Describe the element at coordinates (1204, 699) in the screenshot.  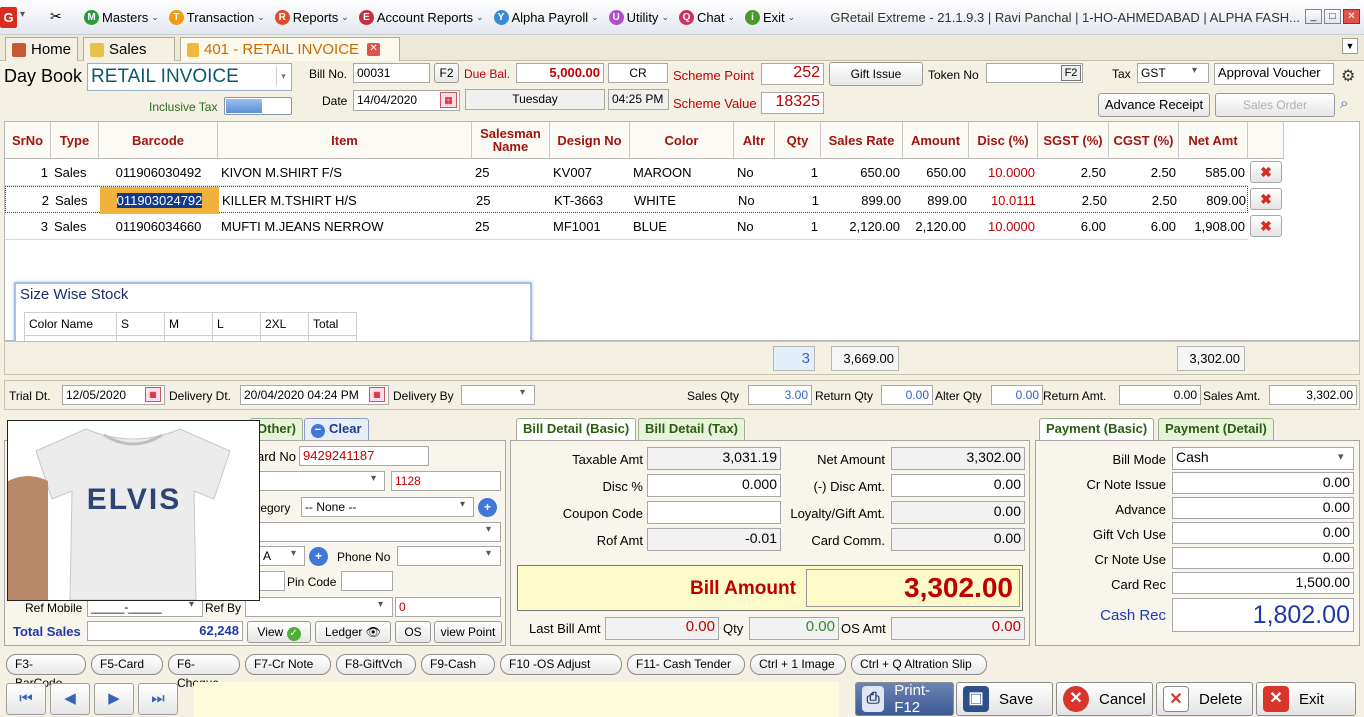
I see `delete-button: ✕ Delete` at that location.